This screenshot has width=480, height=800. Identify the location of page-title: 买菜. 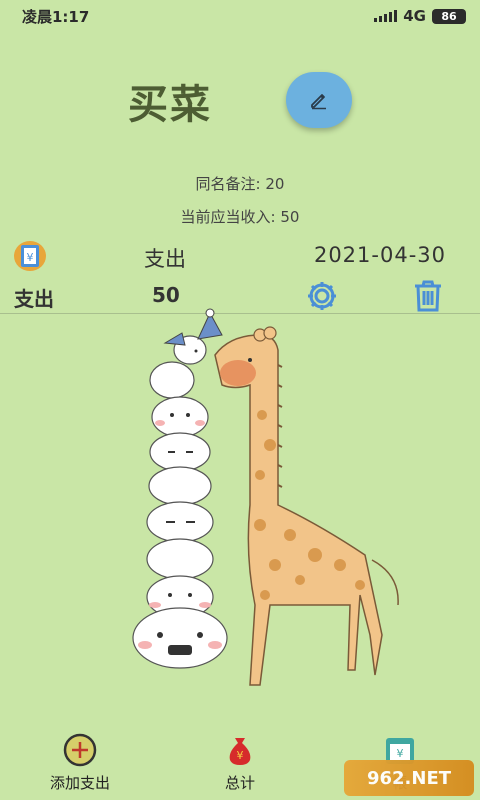
(170, 105).